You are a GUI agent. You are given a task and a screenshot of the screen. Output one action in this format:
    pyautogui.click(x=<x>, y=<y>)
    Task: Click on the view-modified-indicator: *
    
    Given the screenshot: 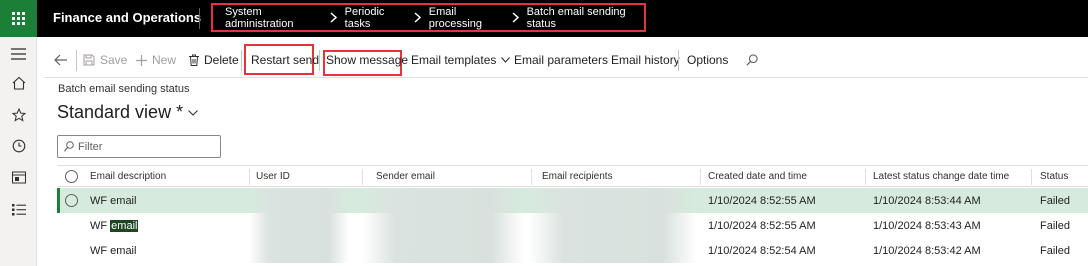 What is the action you would take?
    pyautogui.click(x=180, y=112)
    